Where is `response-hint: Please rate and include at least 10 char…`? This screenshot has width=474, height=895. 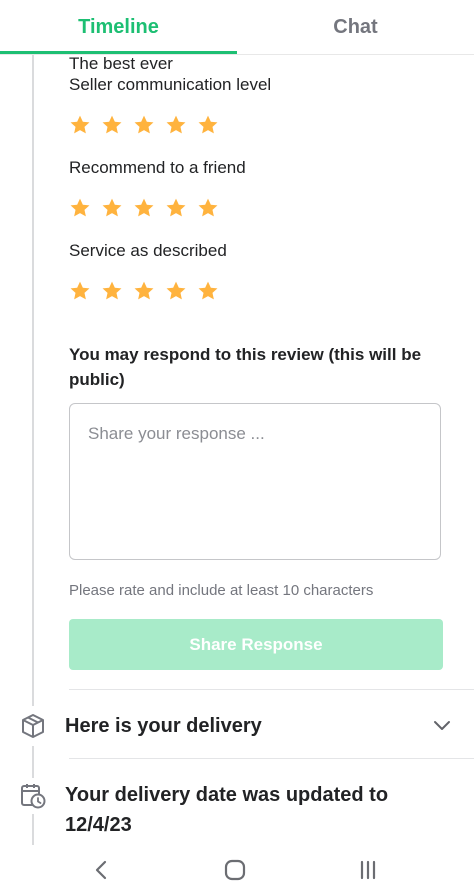 response-hint: Please rate and include at least 10 char… is located at coordinates (221, 590).